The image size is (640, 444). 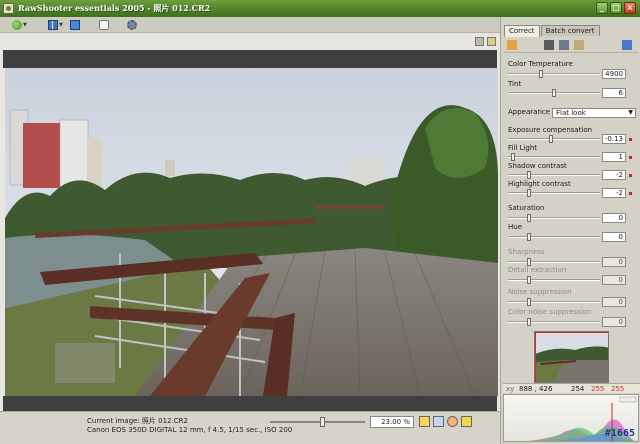 I want to click on color-temperature-label: Color Temperature, so click(x=540, y=64).